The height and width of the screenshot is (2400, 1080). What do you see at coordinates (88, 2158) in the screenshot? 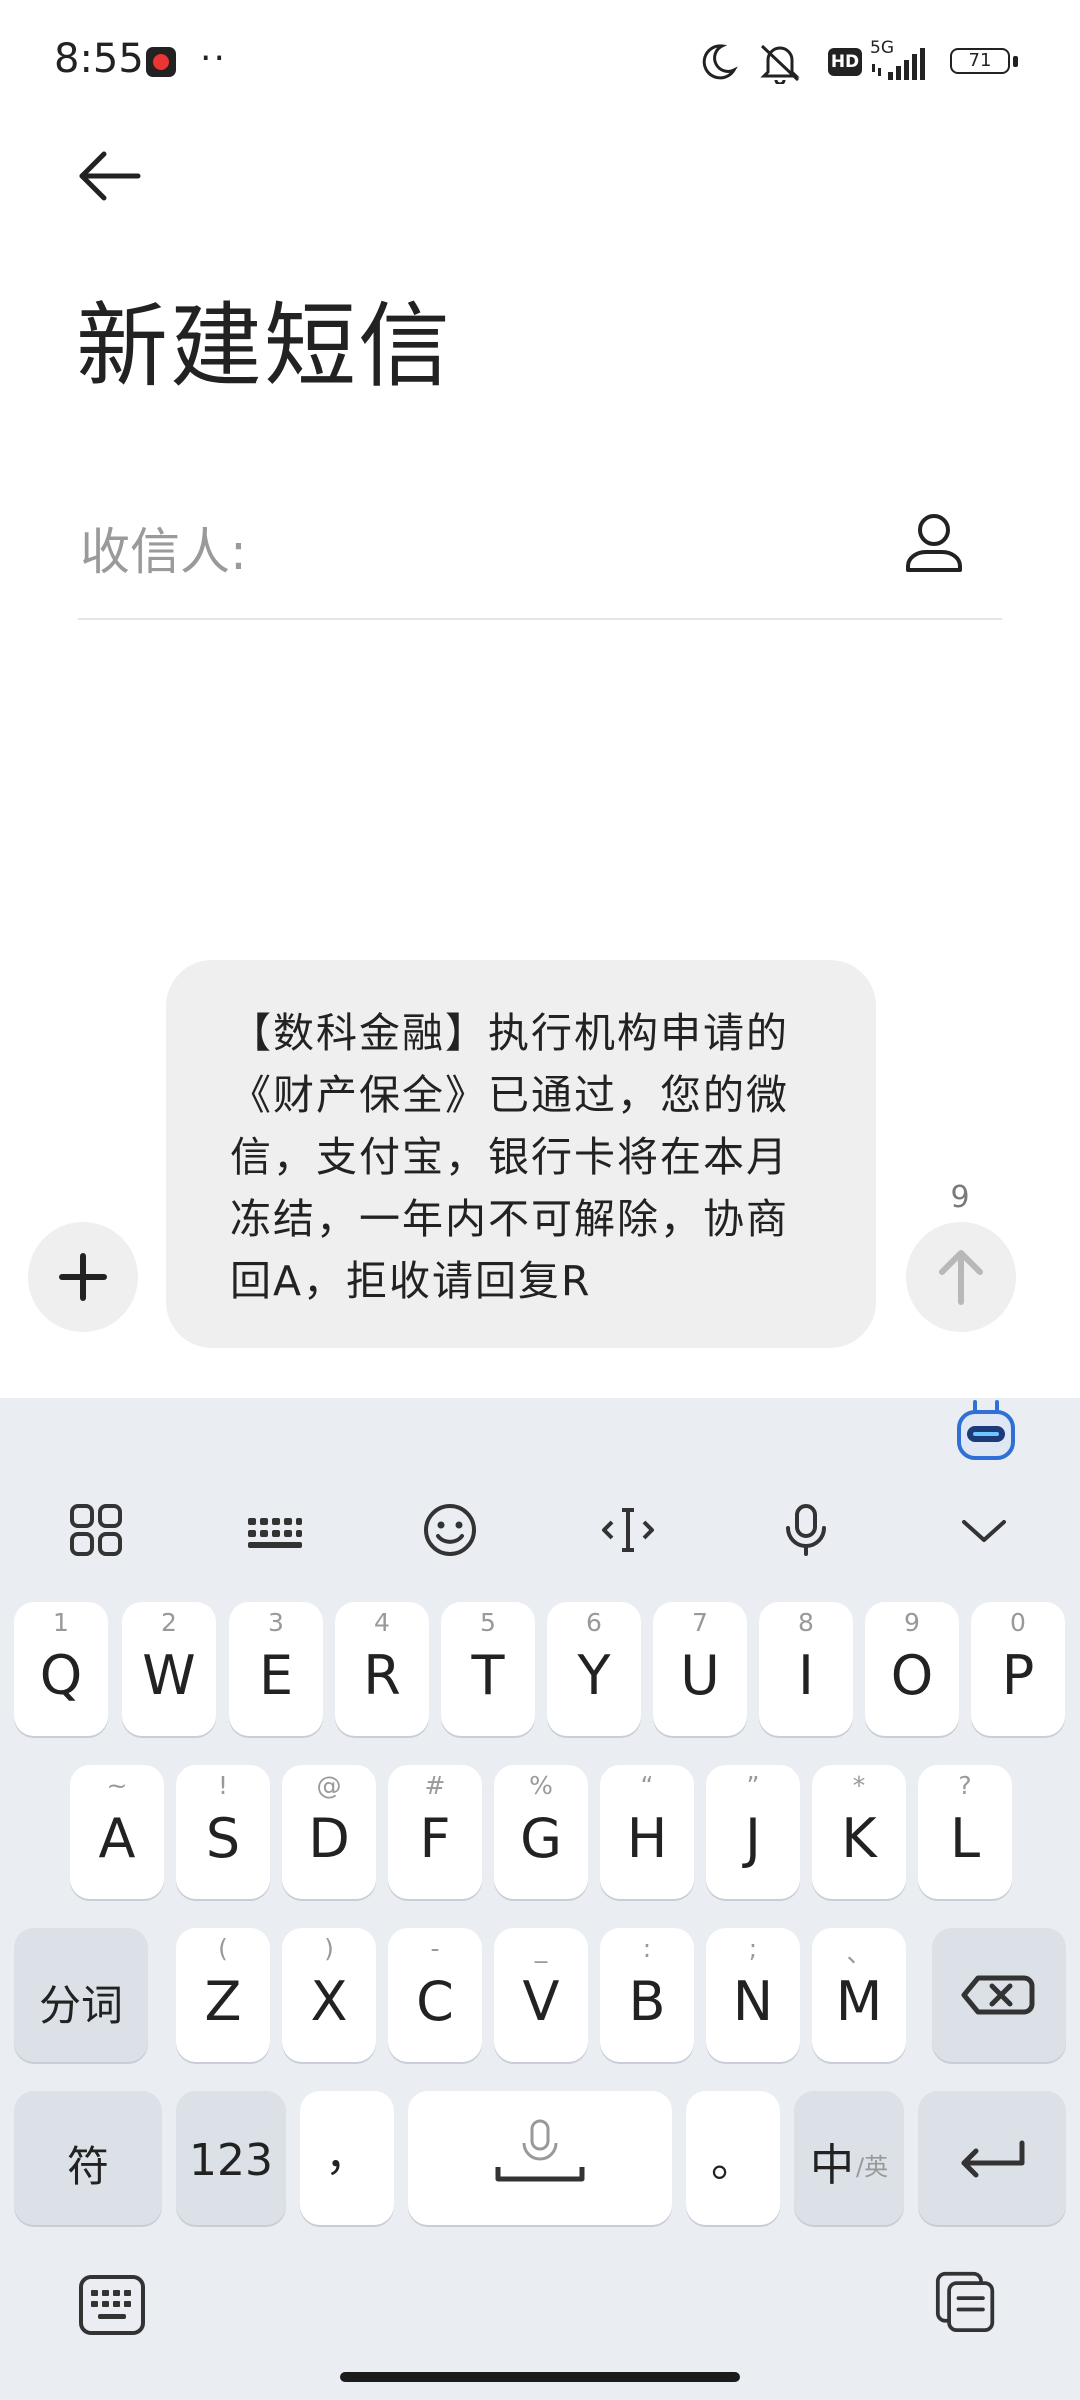
I see `symbols-key: 符` at bounding box center [88, 2158].